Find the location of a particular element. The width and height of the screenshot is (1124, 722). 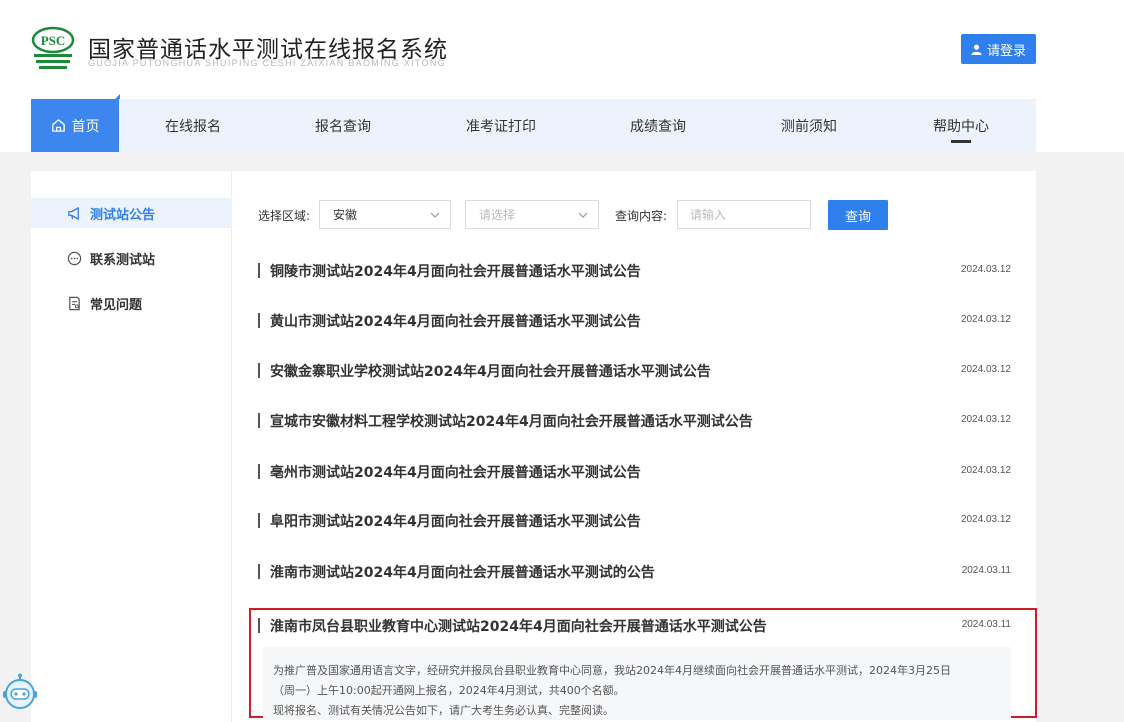

nav-register-query: 报名查询 is located at coordinates (343, 125).